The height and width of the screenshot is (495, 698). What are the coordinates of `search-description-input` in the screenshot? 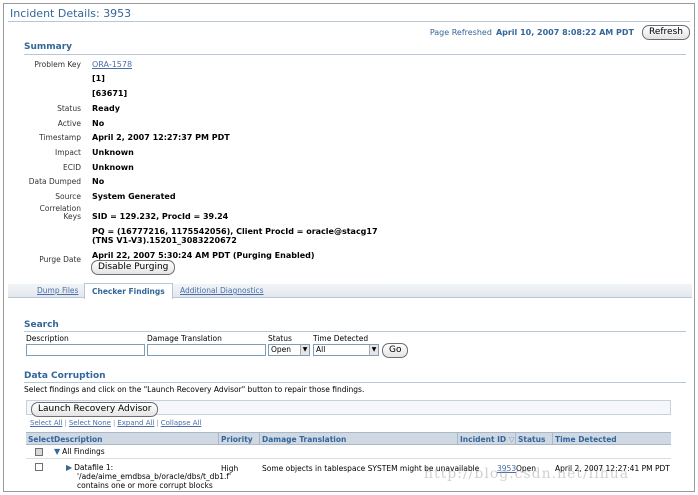 It's located at (85, 350).